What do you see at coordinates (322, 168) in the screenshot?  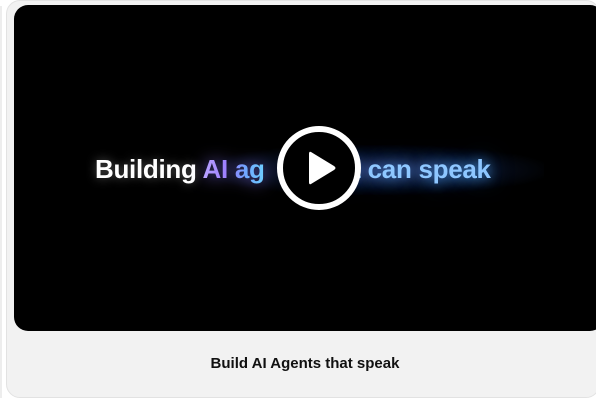 I see `play-icon` at bounding box center [322, 168].